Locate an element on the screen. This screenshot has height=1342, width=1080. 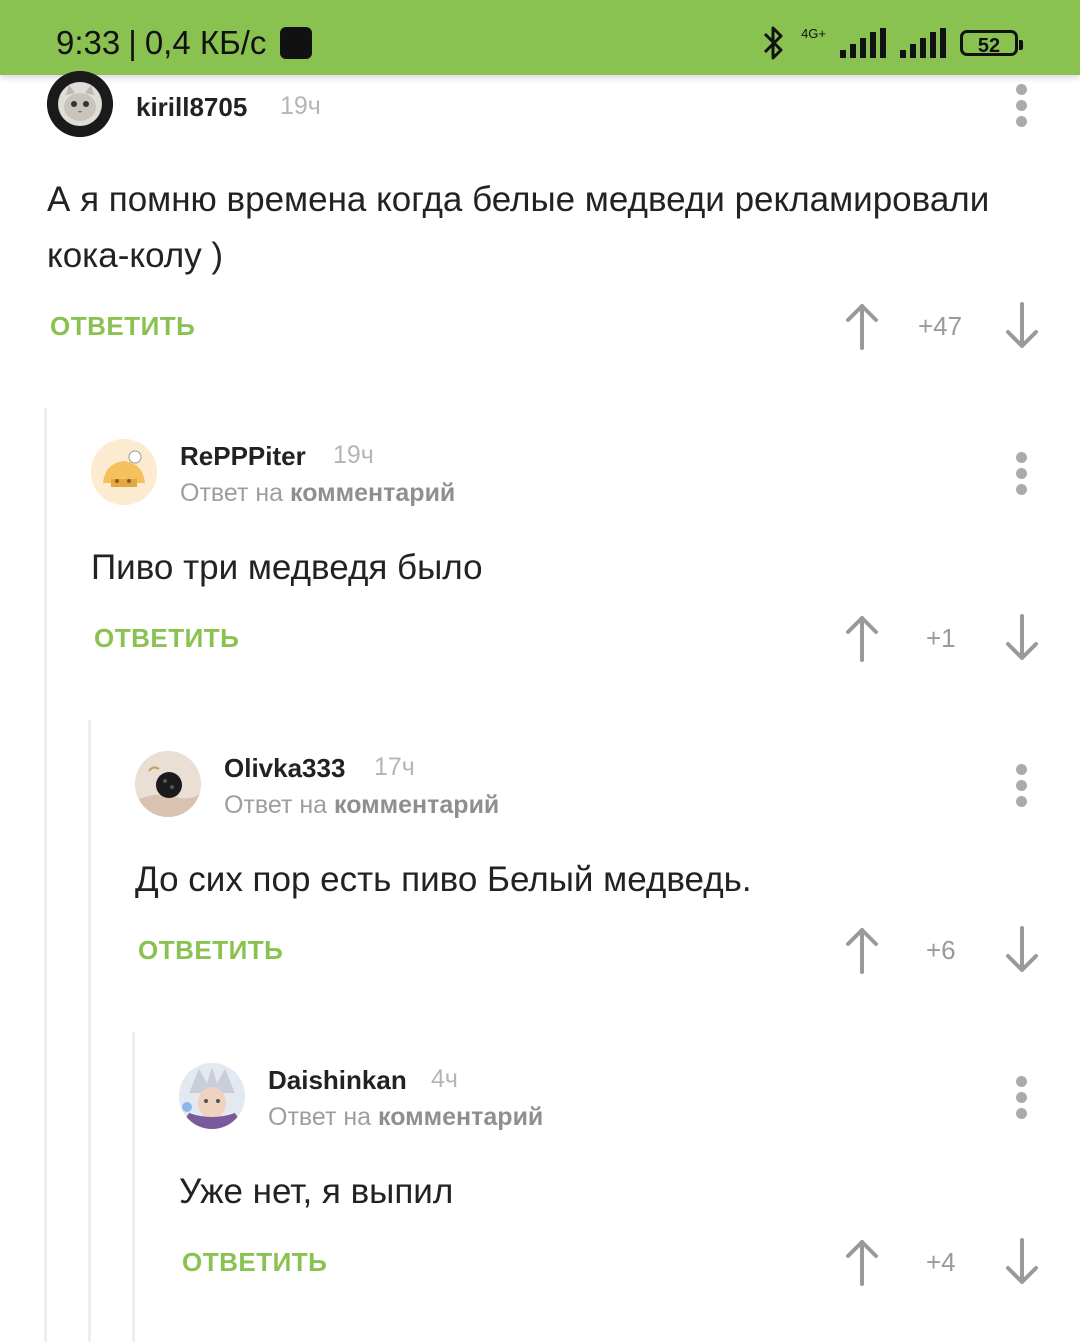
comment-rating: +47 is located at coordinates (940, 326).